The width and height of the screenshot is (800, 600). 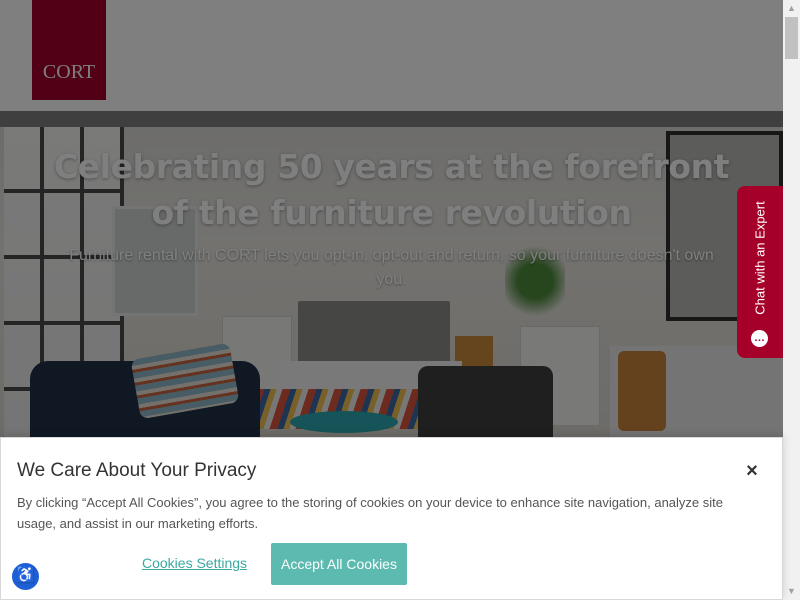 I want to click on scroll-up-arrow-icon: ▲, so click(x=791, y=8).